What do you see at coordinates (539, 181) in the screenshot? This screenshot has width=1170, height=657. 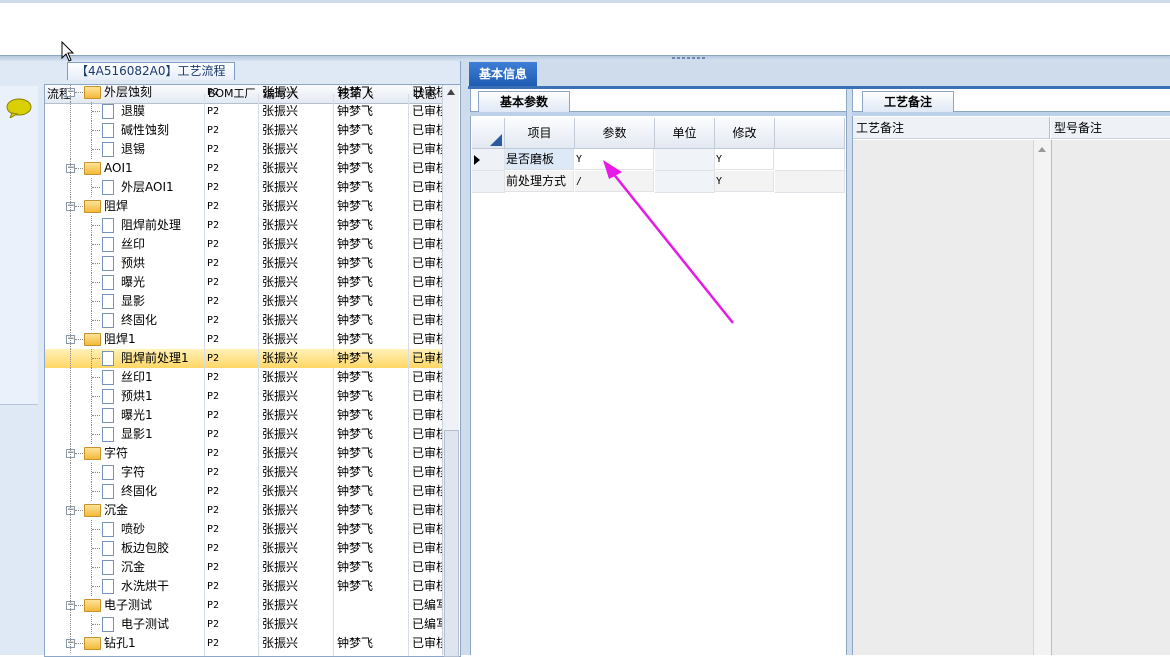 I see `param-item-cell: 前处理方式` at bounding box center [539, 181].